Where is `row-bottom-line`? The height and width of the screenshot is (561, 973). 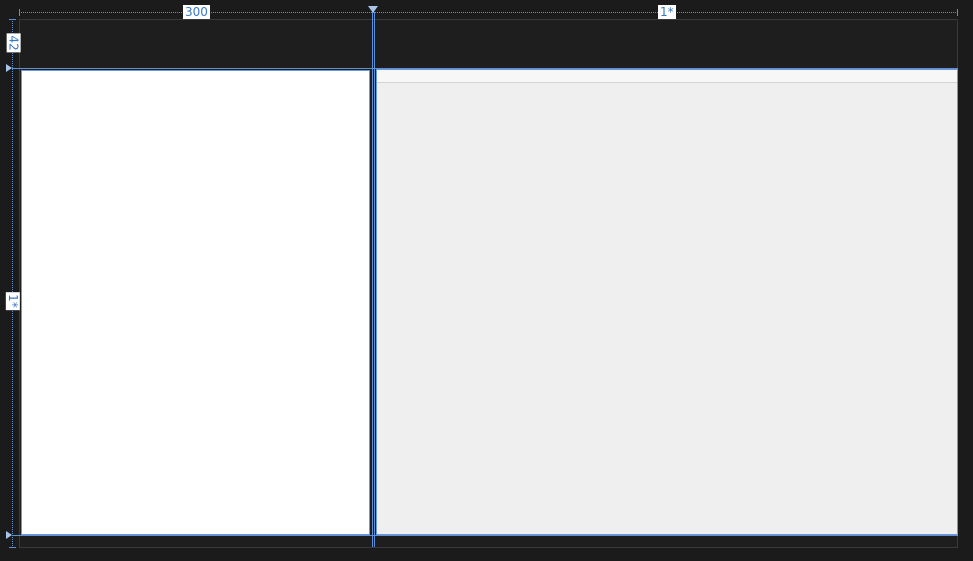 row-bottom-line is located at coordinates (485, 535).